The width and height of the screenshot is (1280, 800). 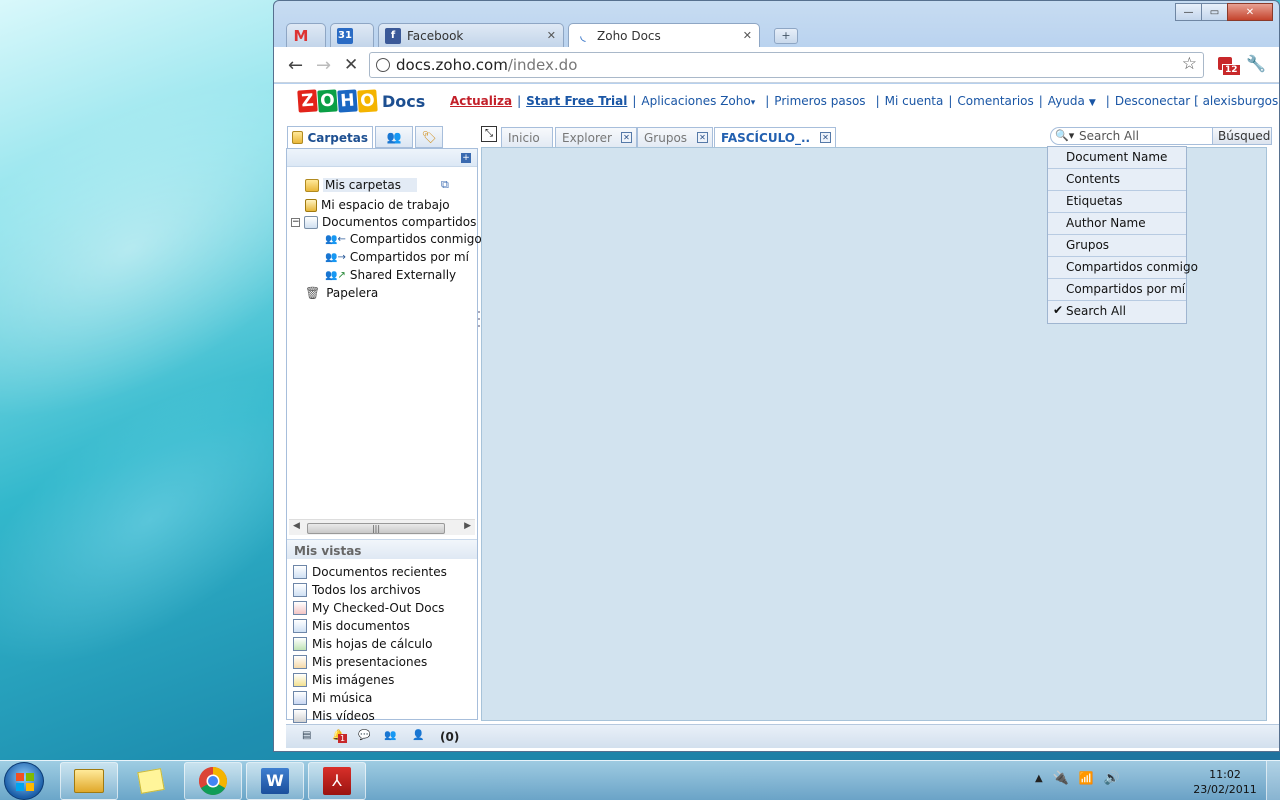 What do you see at coordinates (311, 205) in the screenshot?
I see `workspace-icon` at bounding box center [311, 205].